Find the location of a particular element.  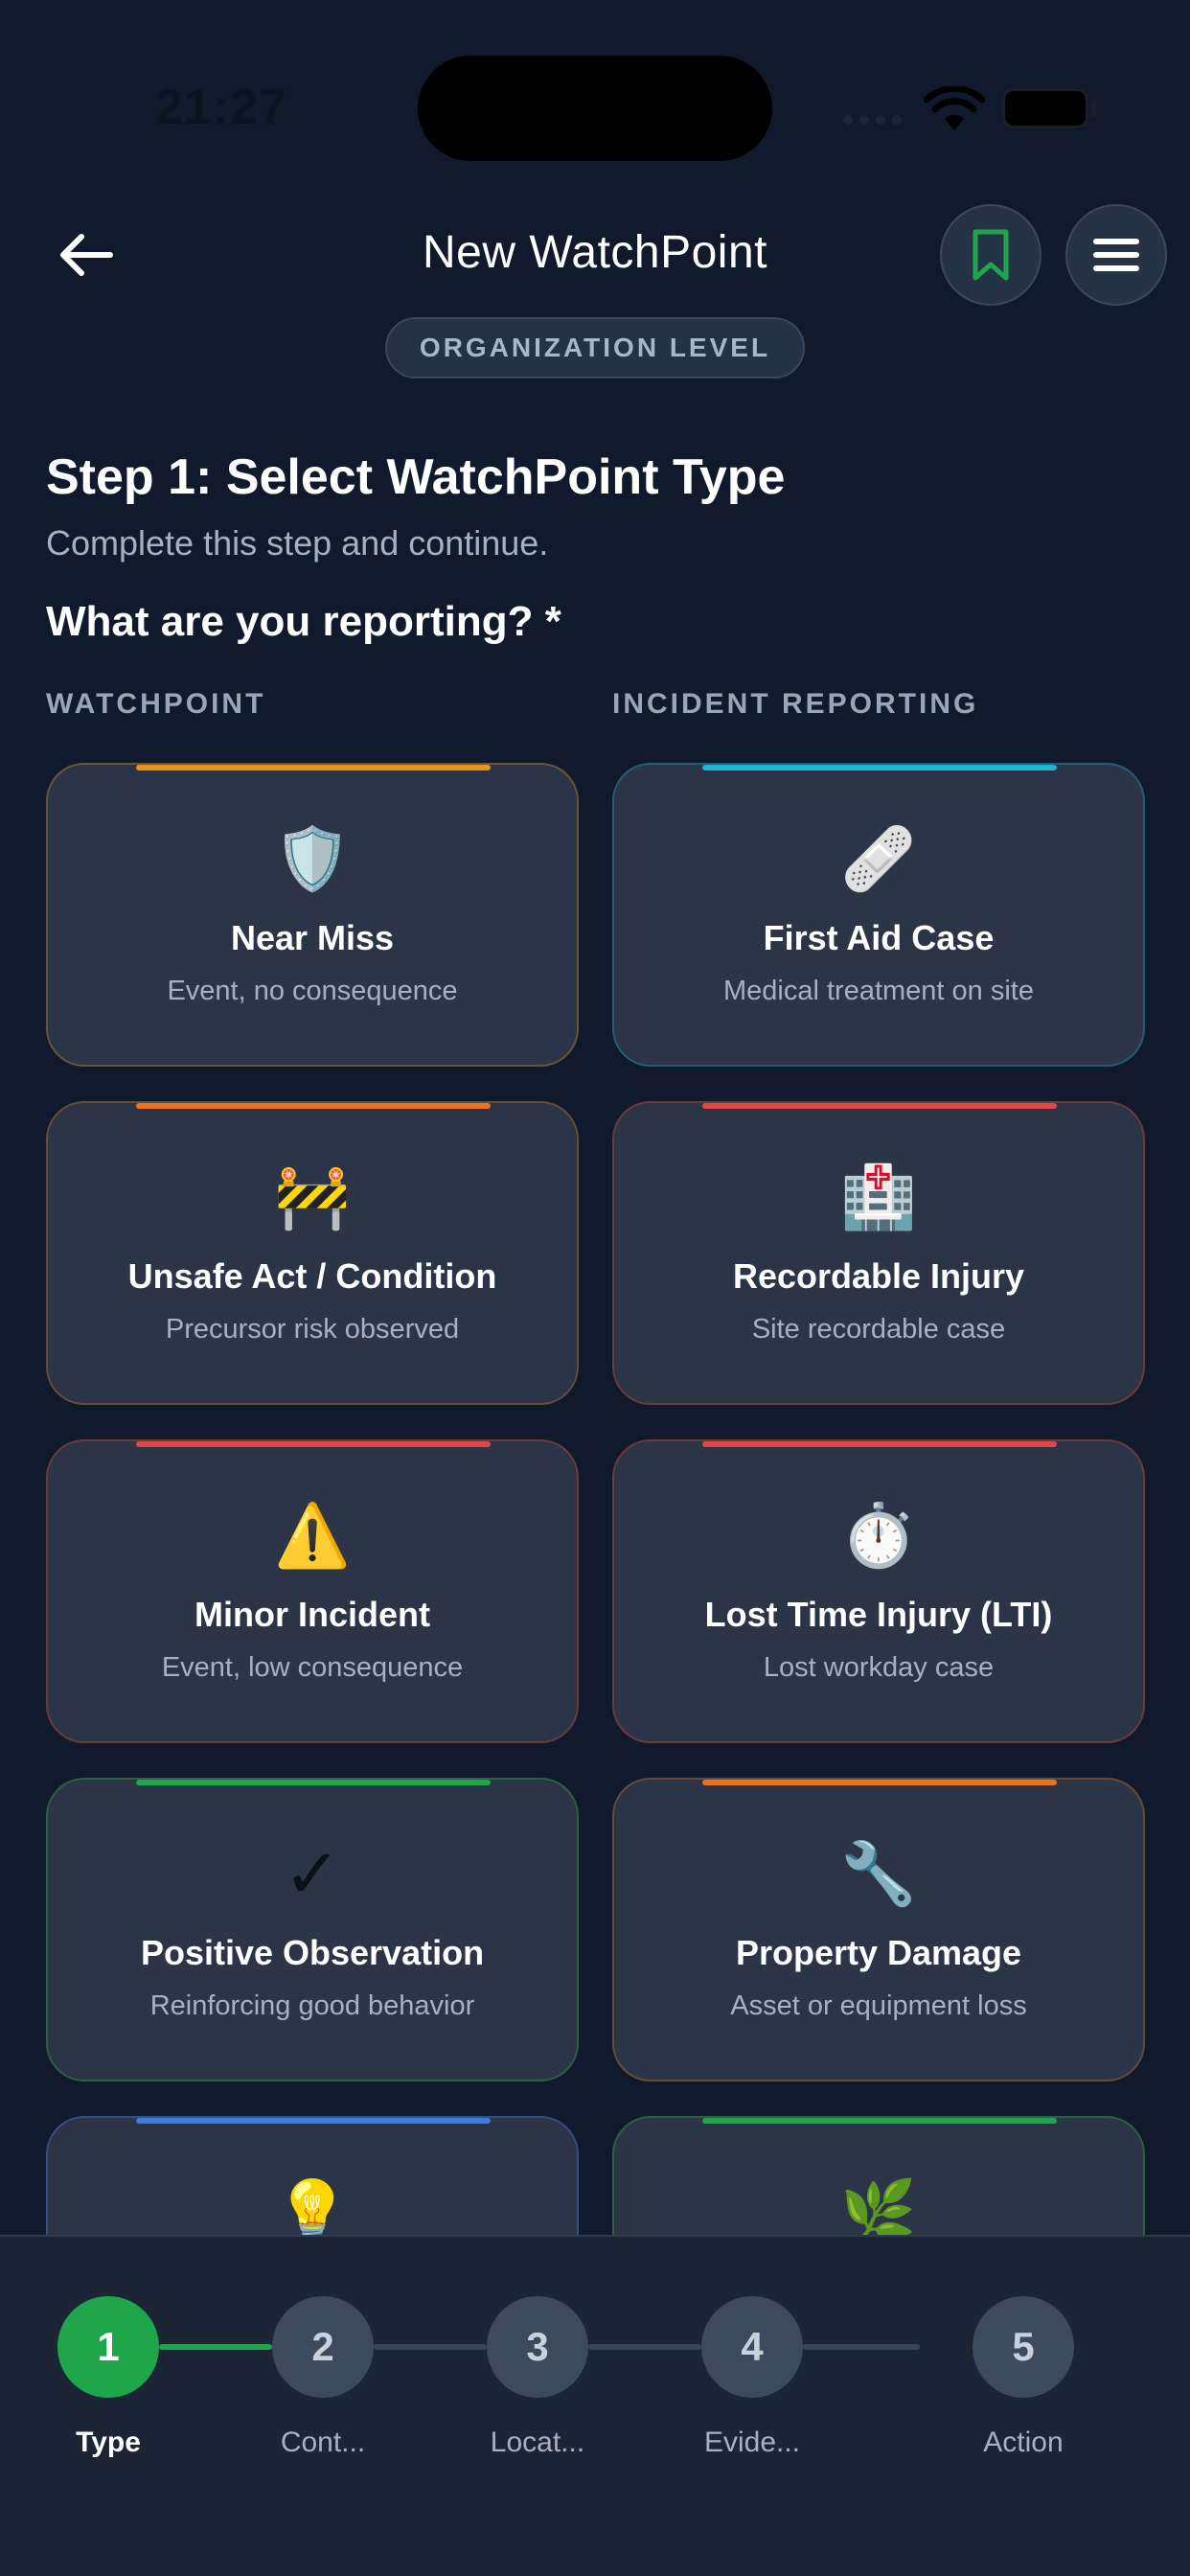

dynamic-island is located at coordinates (595, 108).